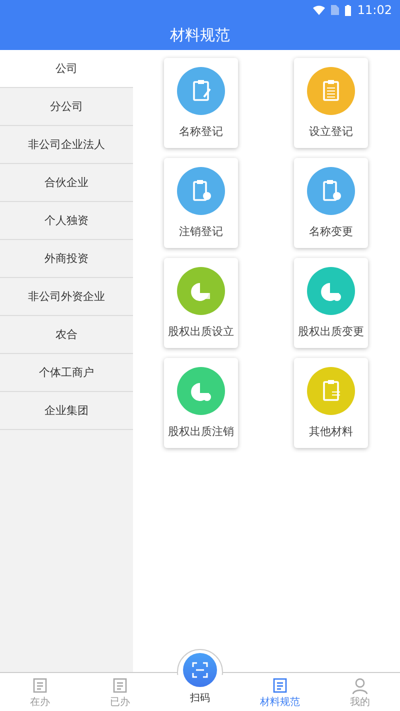 This screenshot has width=400, height=711. I want to click on status-time: 11:02, so click(374, 10).